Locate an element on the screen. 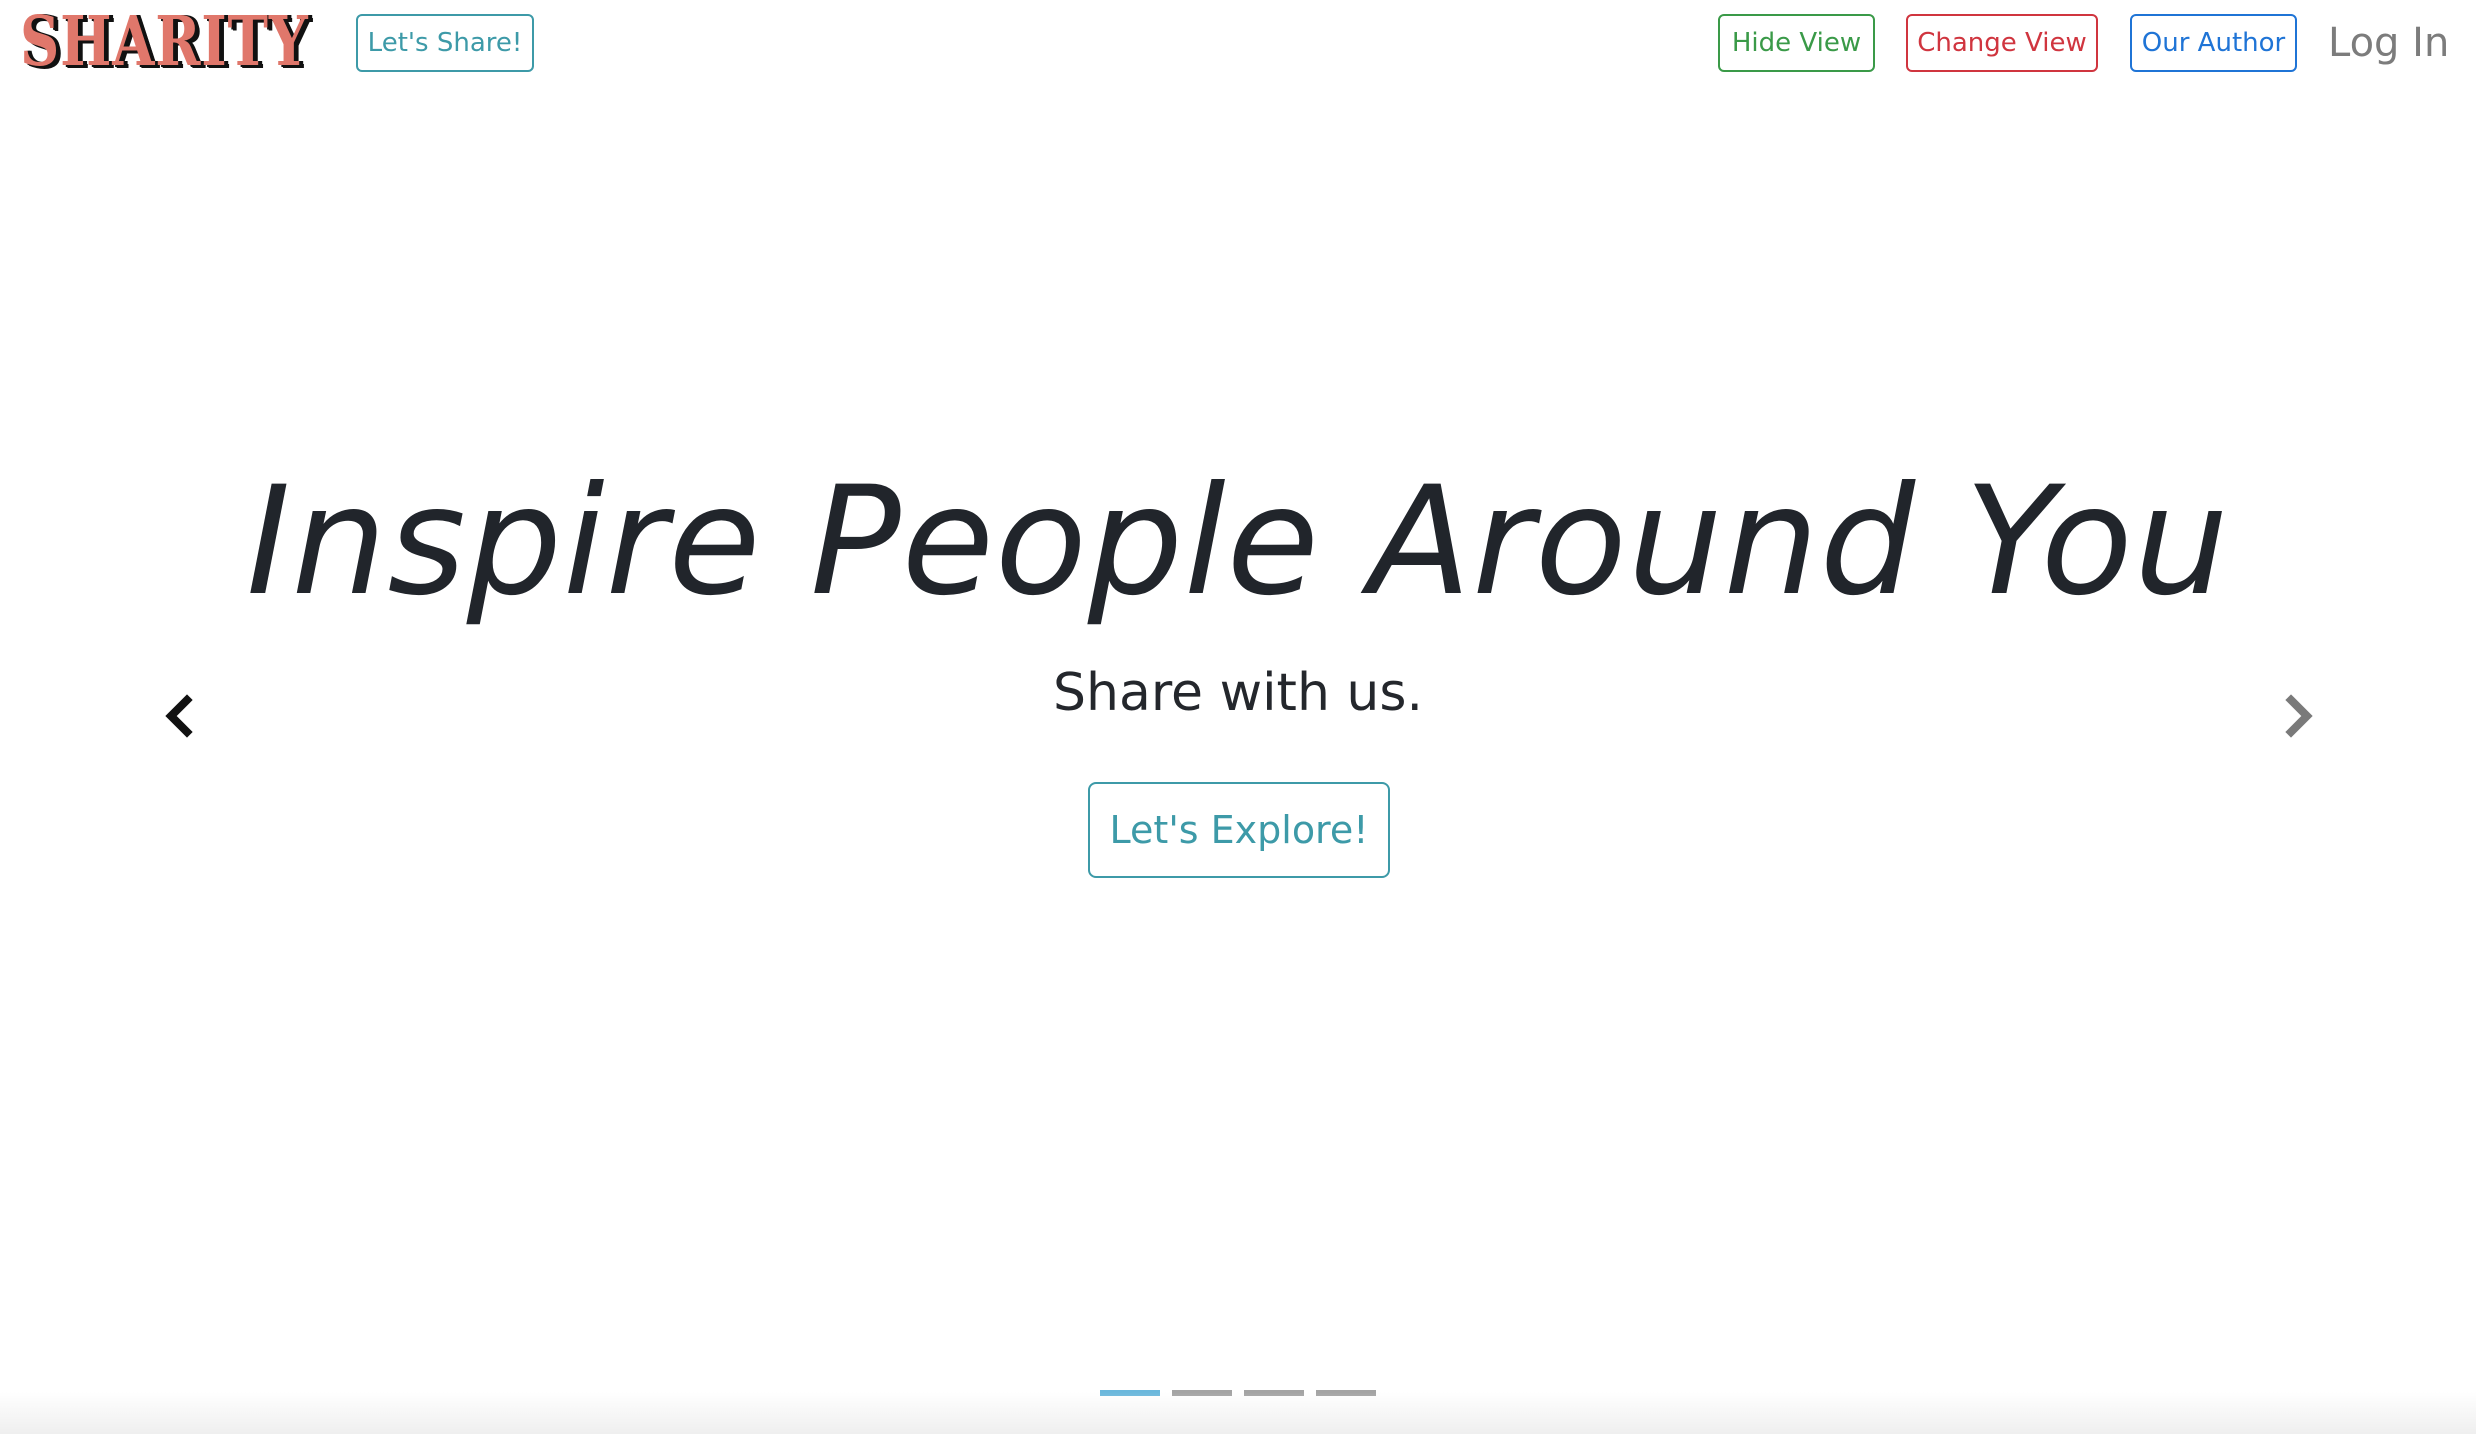  carousel-prev-button is located at coordinates (178, 716).